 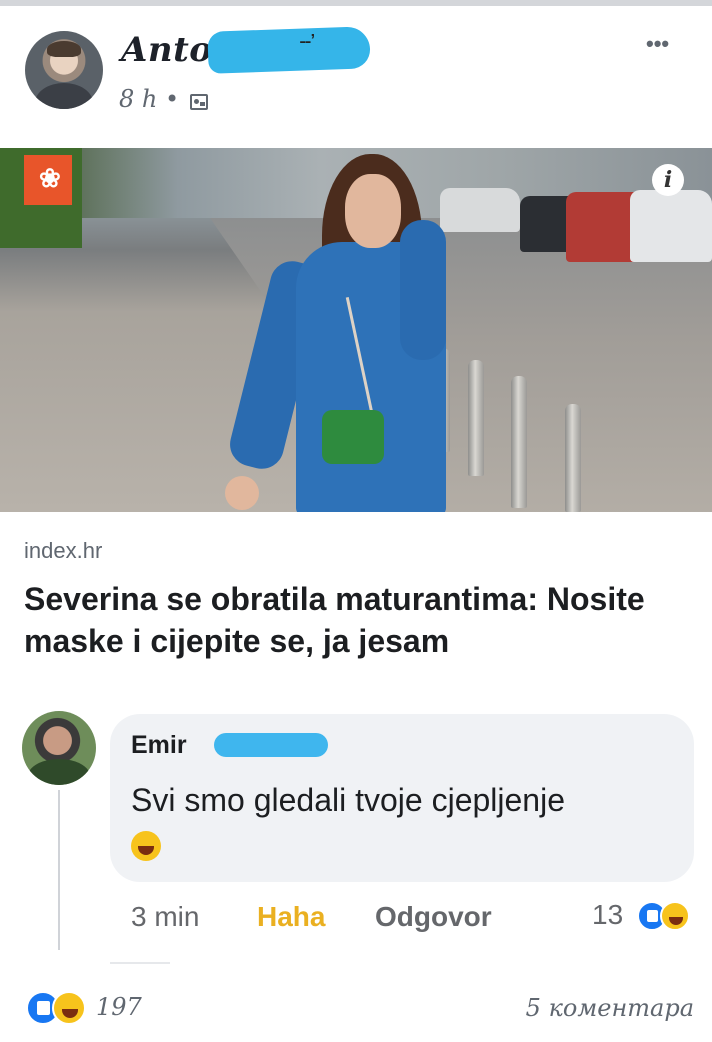 What do you see at coordinates (373, 211) in the screenshot?
I see `person-face` at bounding box center [373, 211].